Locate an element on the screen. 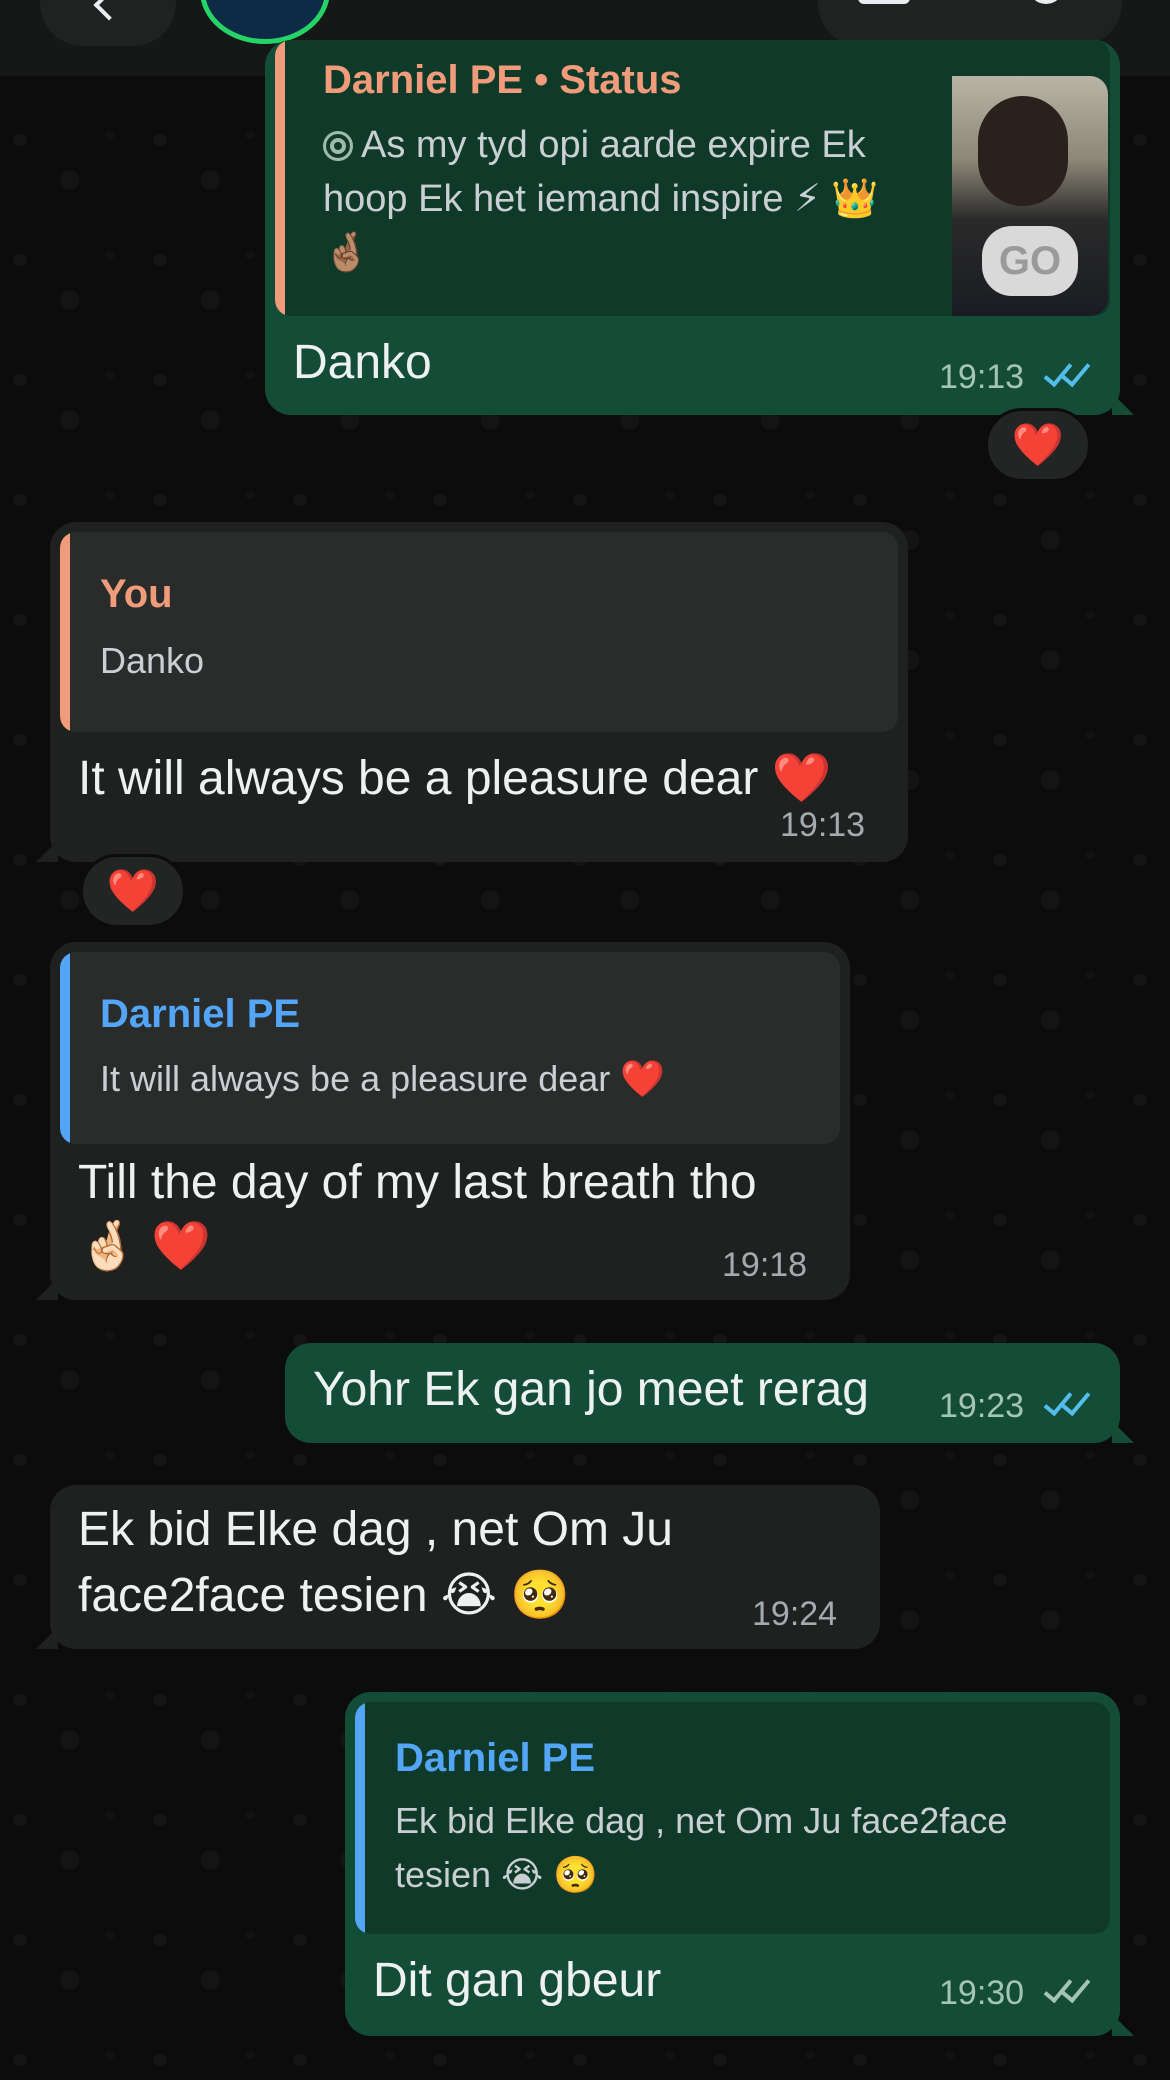  status-thumbnail: GO is located at coordinates (1030, 196).